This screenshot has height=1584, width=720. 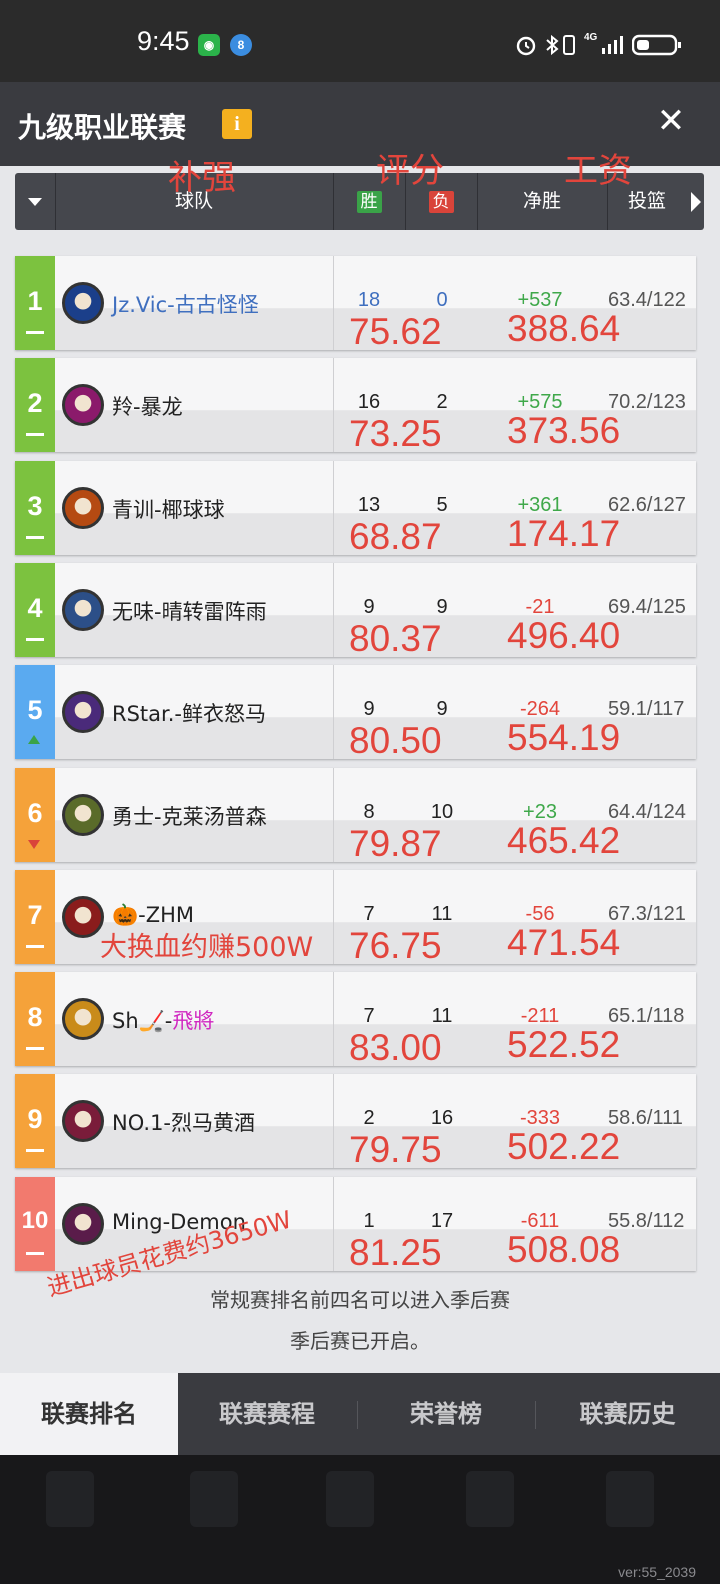 What do you see at coordinates (209, 45) in the screenshot?
I see `wechat-icon: ◉` at bounding box center [209, 45].